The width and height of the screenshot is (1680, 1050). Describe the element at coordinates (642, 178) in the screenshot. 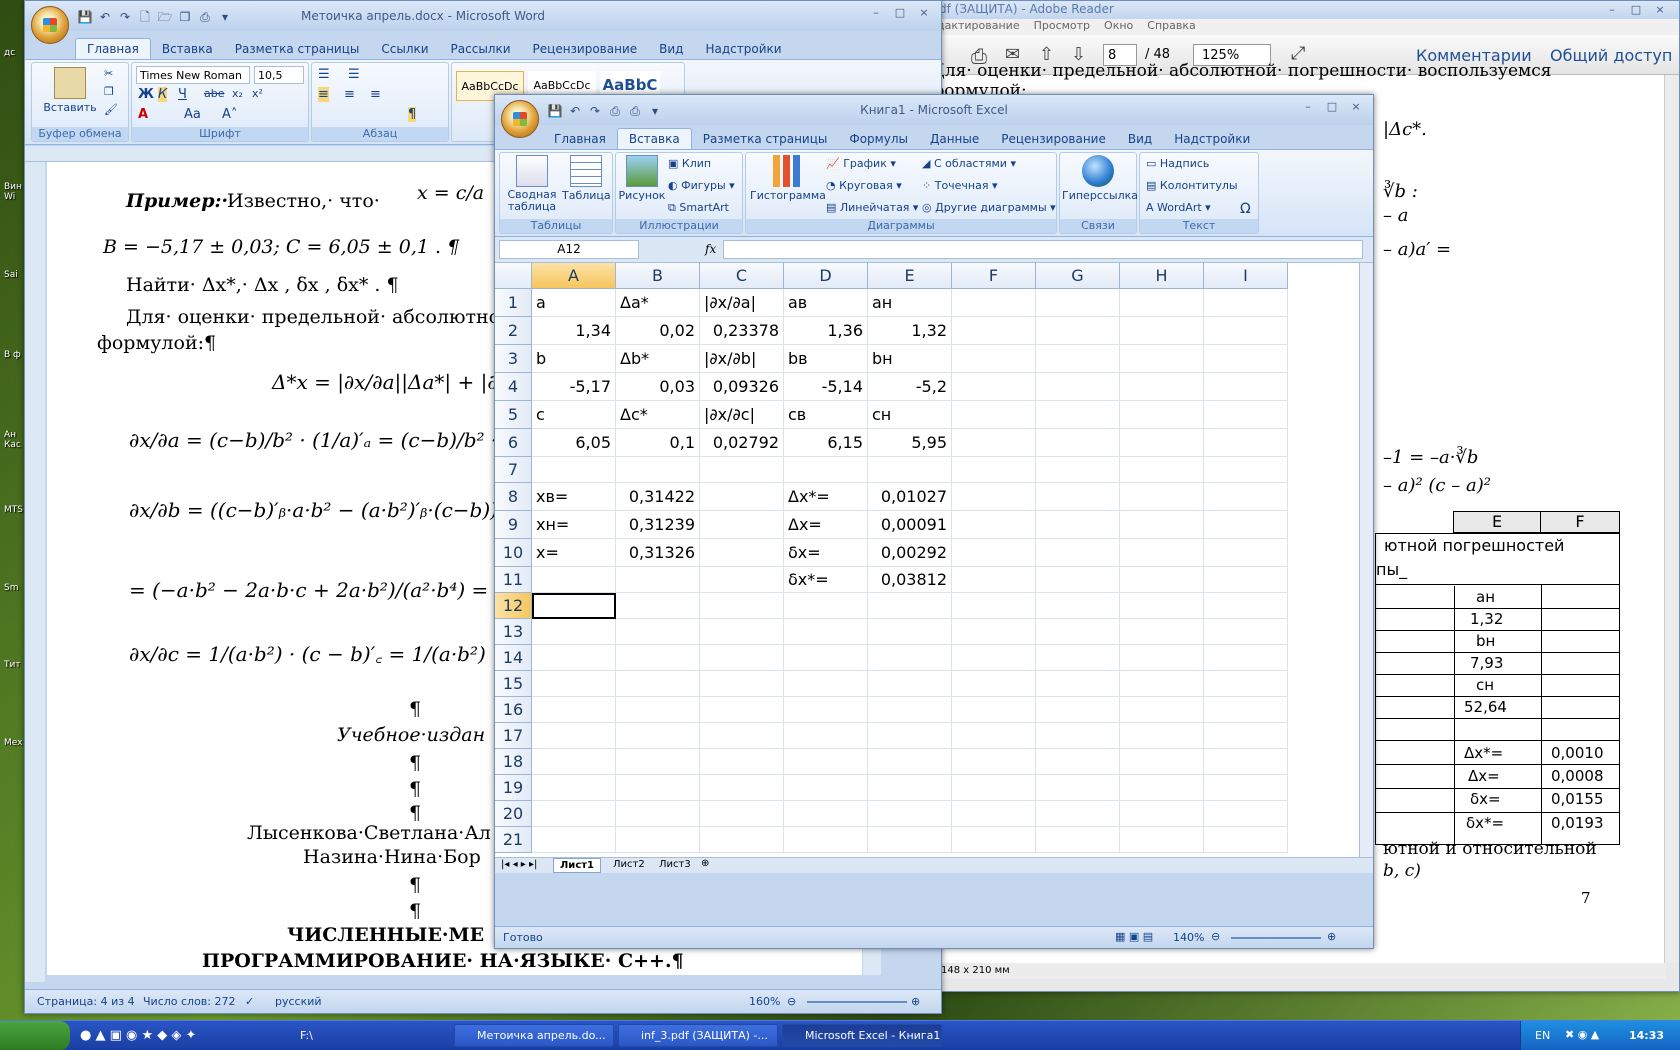

I see `picture-button: Рисунок` at that location.